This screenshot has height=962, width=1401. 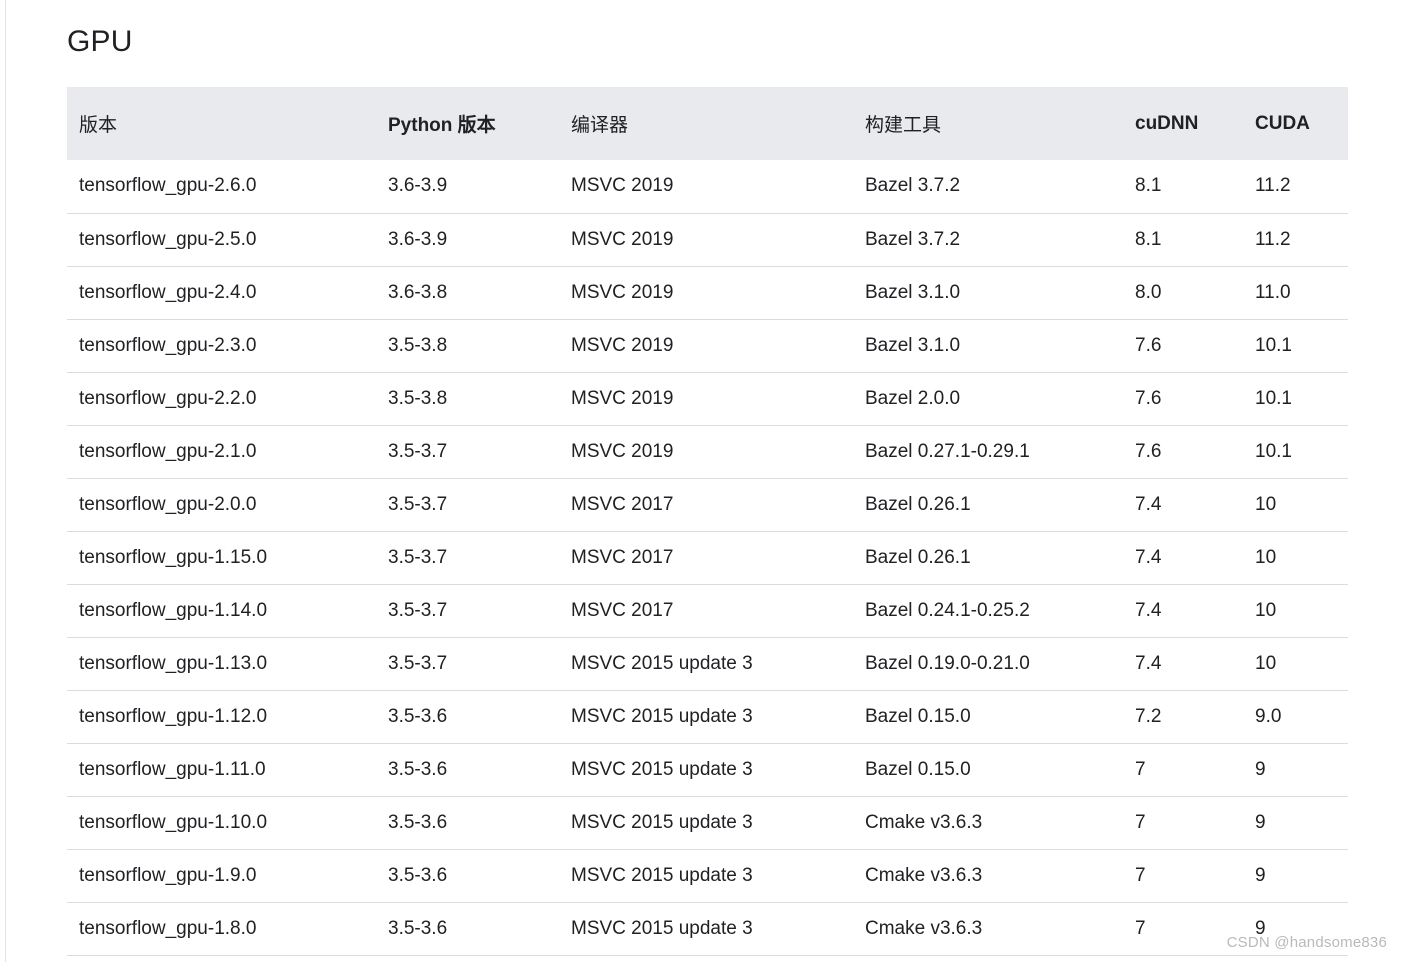 What do you see at coordinates (168, 451) in the screenshot?
I see `cell-version: tensorflow_gpu-2.1.0` at bounding box center [168, 451].